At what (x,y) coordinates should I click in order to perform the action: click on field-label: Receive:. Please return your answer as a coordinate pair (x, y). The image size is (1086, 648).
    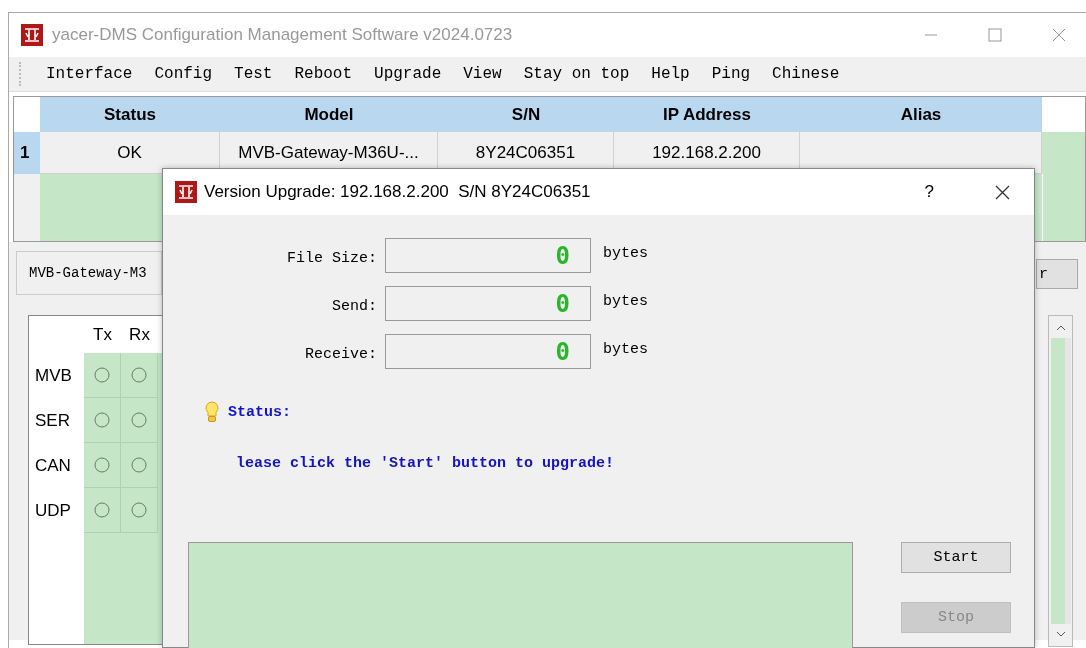
    Looking at the image, I should click on (341, 354).